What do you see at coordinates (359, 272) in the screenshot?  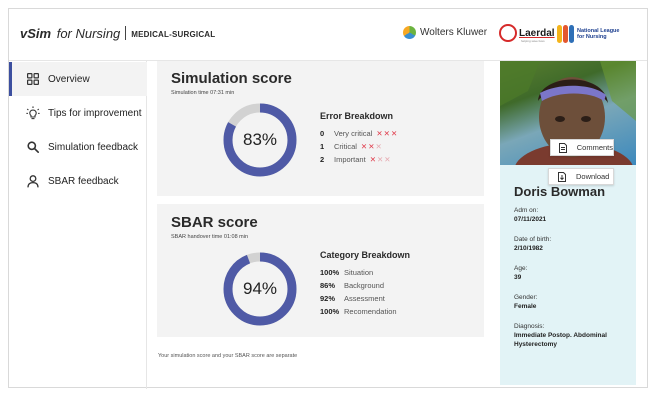 I see `category-label: Situation` at bounding box center [359, 272].